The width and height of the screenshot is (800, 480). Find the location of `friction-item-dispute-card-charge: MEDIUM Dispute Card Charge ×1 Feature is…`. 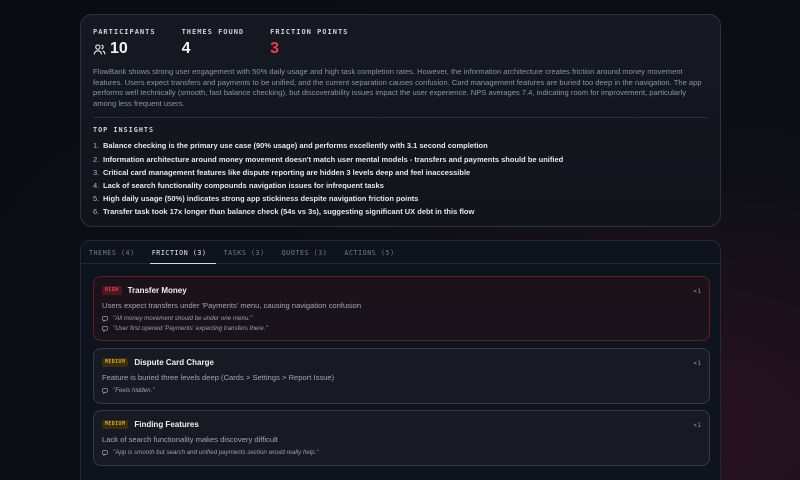

friction-item-dispute-card-charge: MEDIUM Dispute Card Charge ×1 Feature is… is located at coordinates (401, 376).